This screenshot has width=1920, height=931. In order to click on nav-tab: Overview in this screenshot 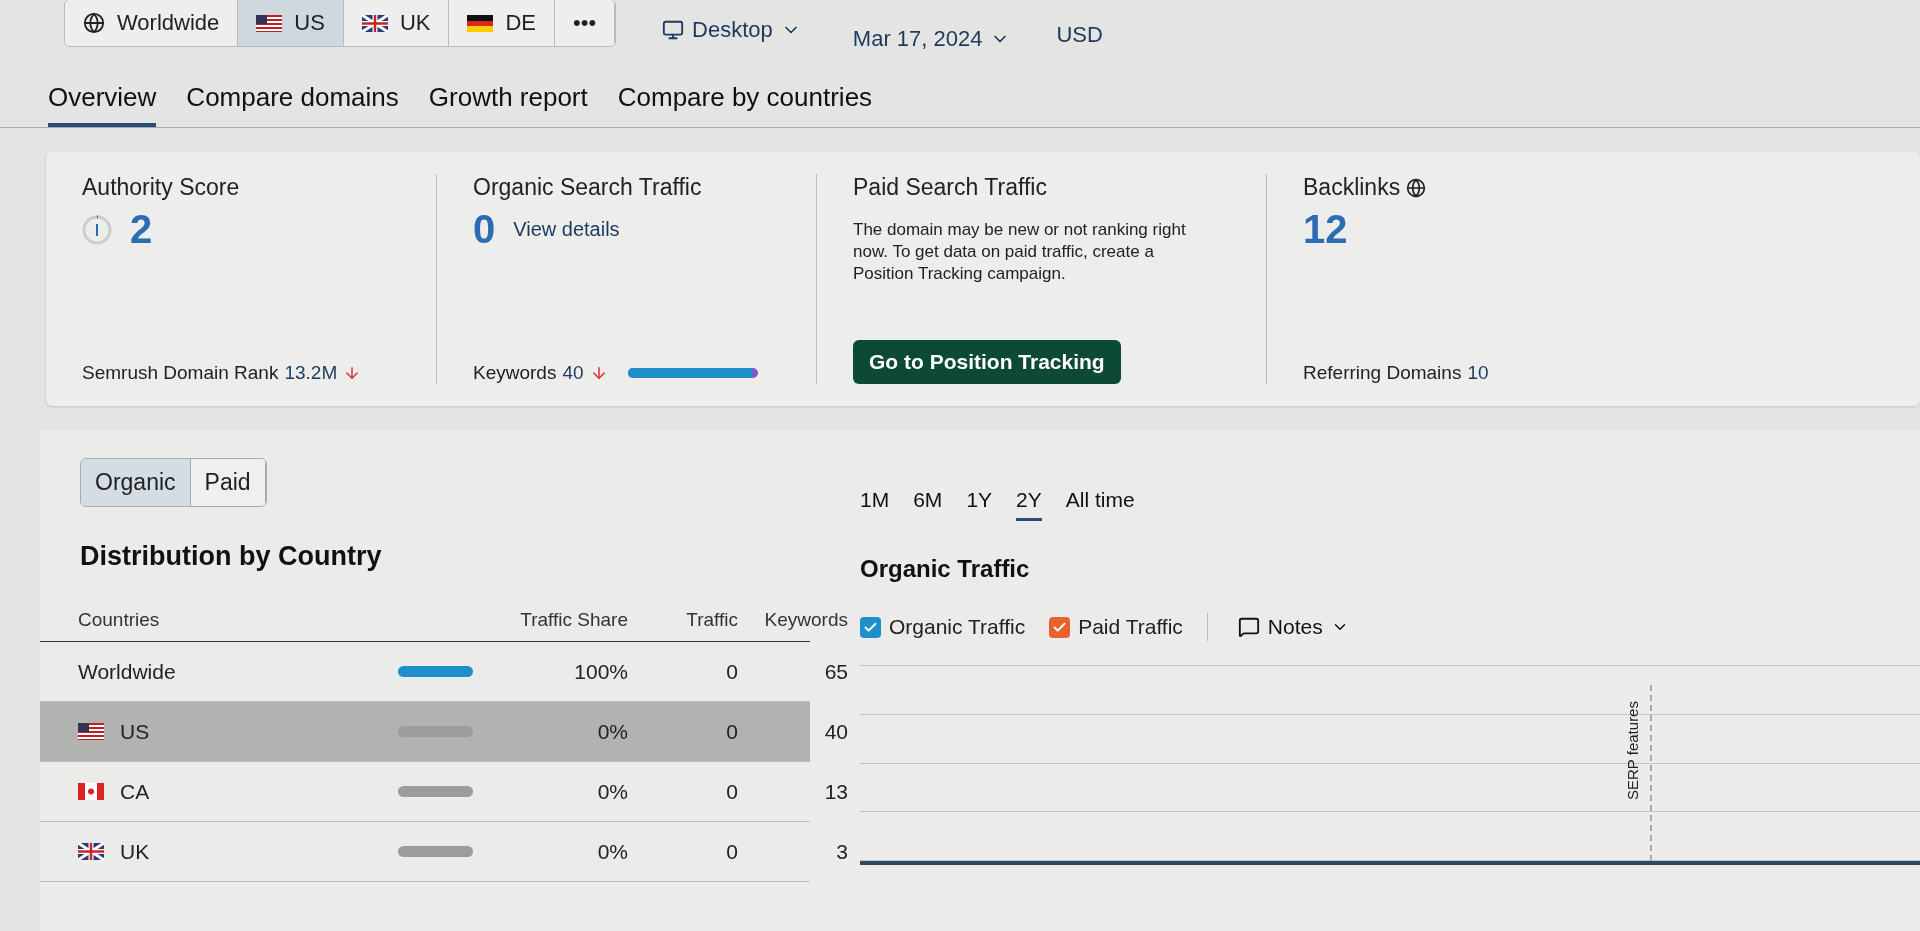, I will do `click(102, 104)`.